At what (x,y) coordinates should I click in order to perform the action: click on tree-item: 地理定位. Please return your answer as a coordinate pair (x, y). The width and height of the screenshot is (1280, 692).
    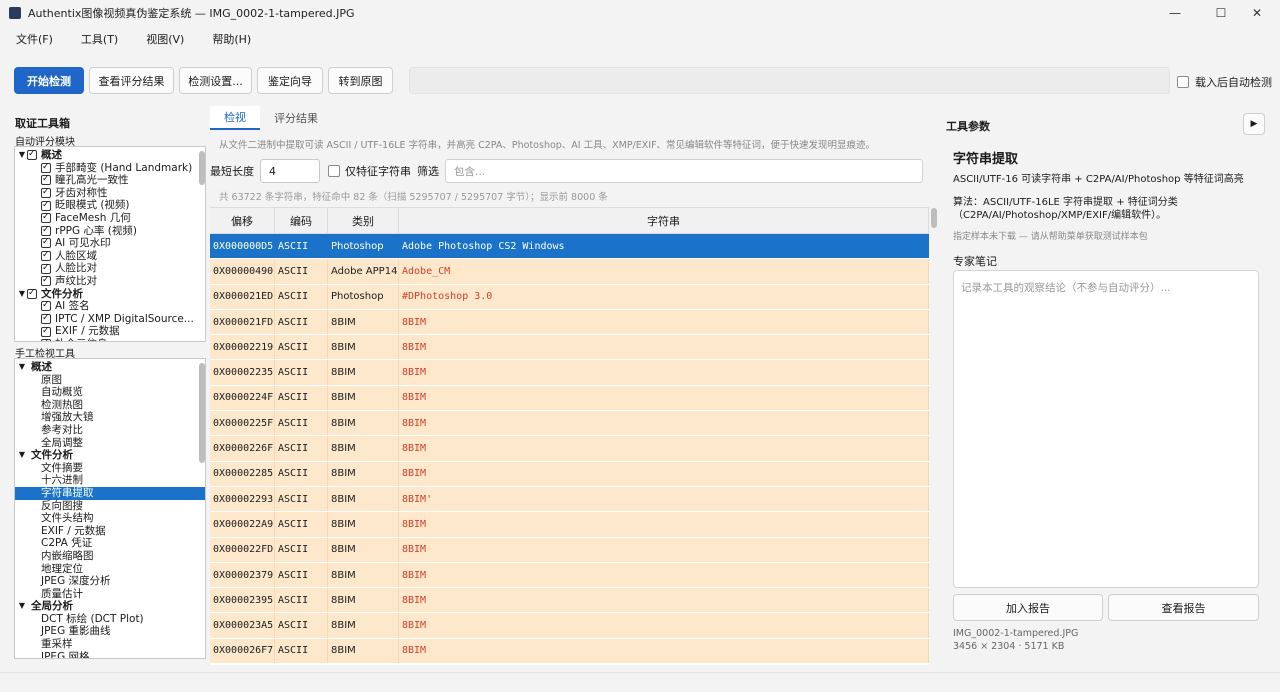
    Looking at the image, I should click on (110, 569).